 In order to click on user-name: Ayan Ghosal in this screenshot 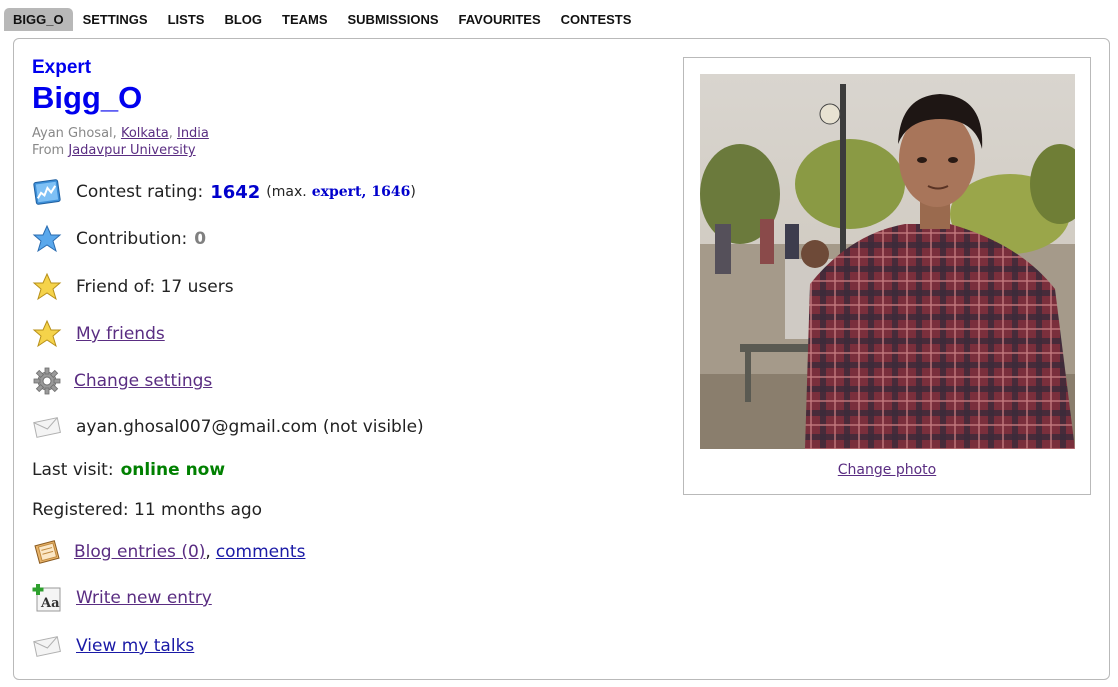, I will do `click(72, 133)`.